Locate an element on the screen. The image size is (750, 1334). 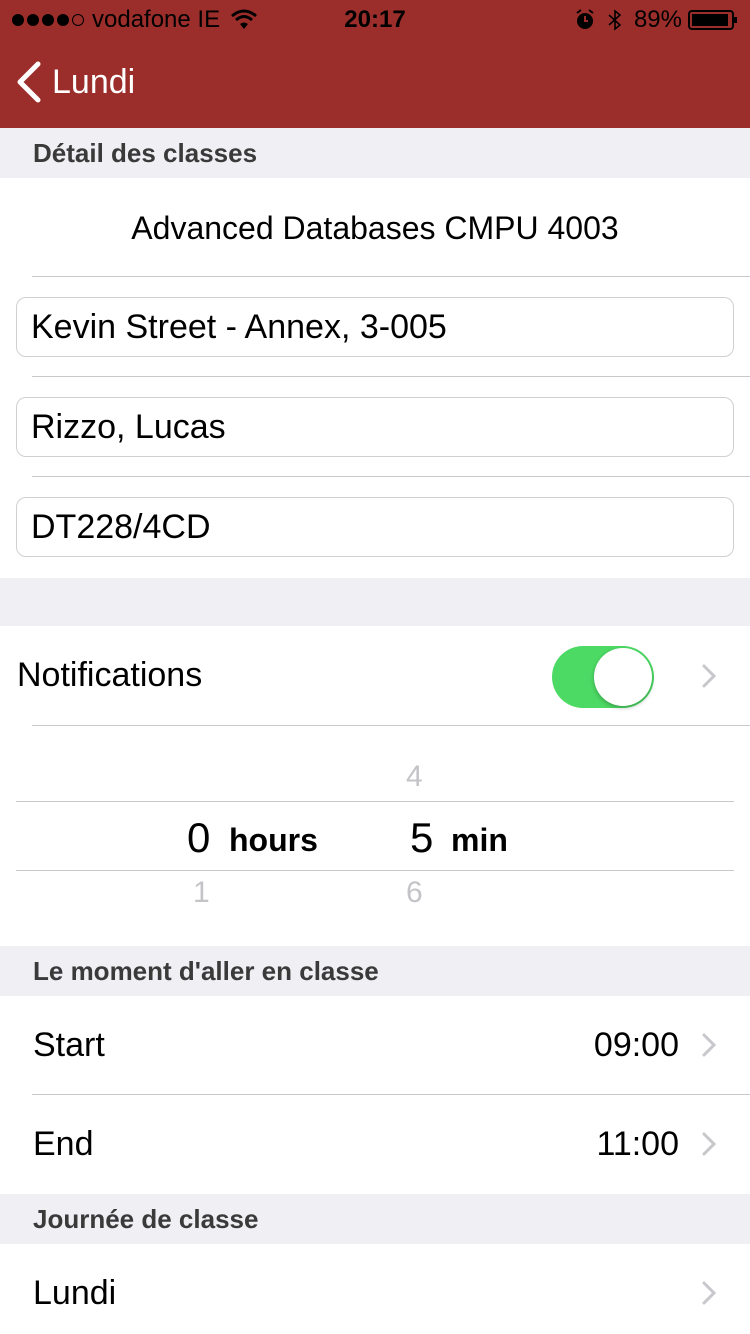
nav-bar: Lundi is located at coordinates (375, 84).